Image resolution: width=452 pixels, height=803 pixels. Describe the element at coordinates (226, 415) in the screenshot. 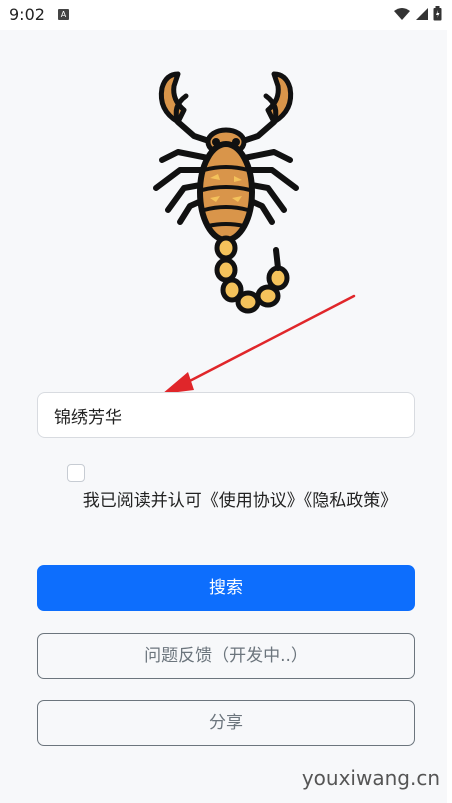

I see `search-input` at that location.